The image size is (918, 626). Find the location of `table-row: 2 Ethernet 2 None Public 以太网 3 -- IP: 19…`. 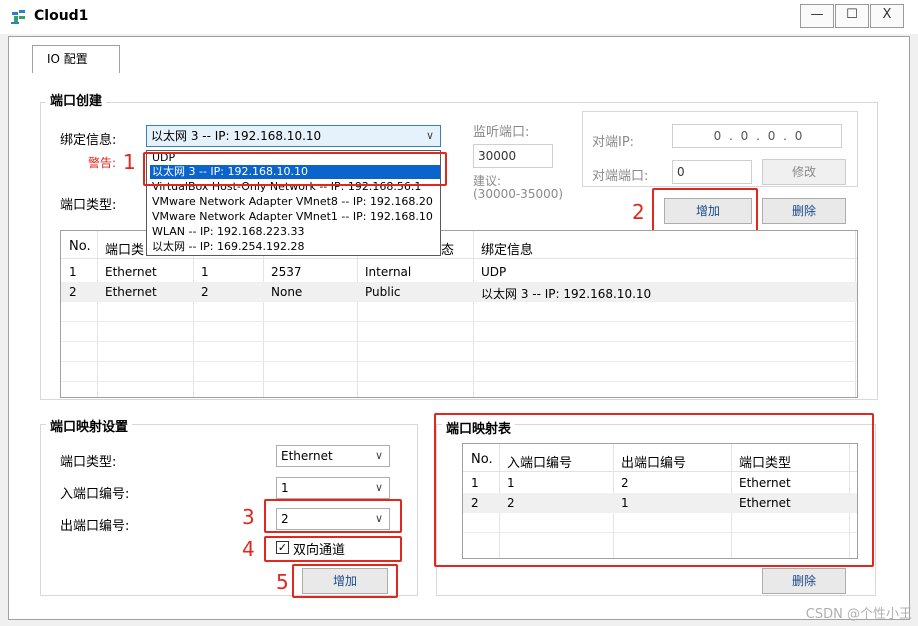

table-row: 2 Ethernet 2 None Public 以太网 3 -- IP: 19… is located at coordinates (459, 292).